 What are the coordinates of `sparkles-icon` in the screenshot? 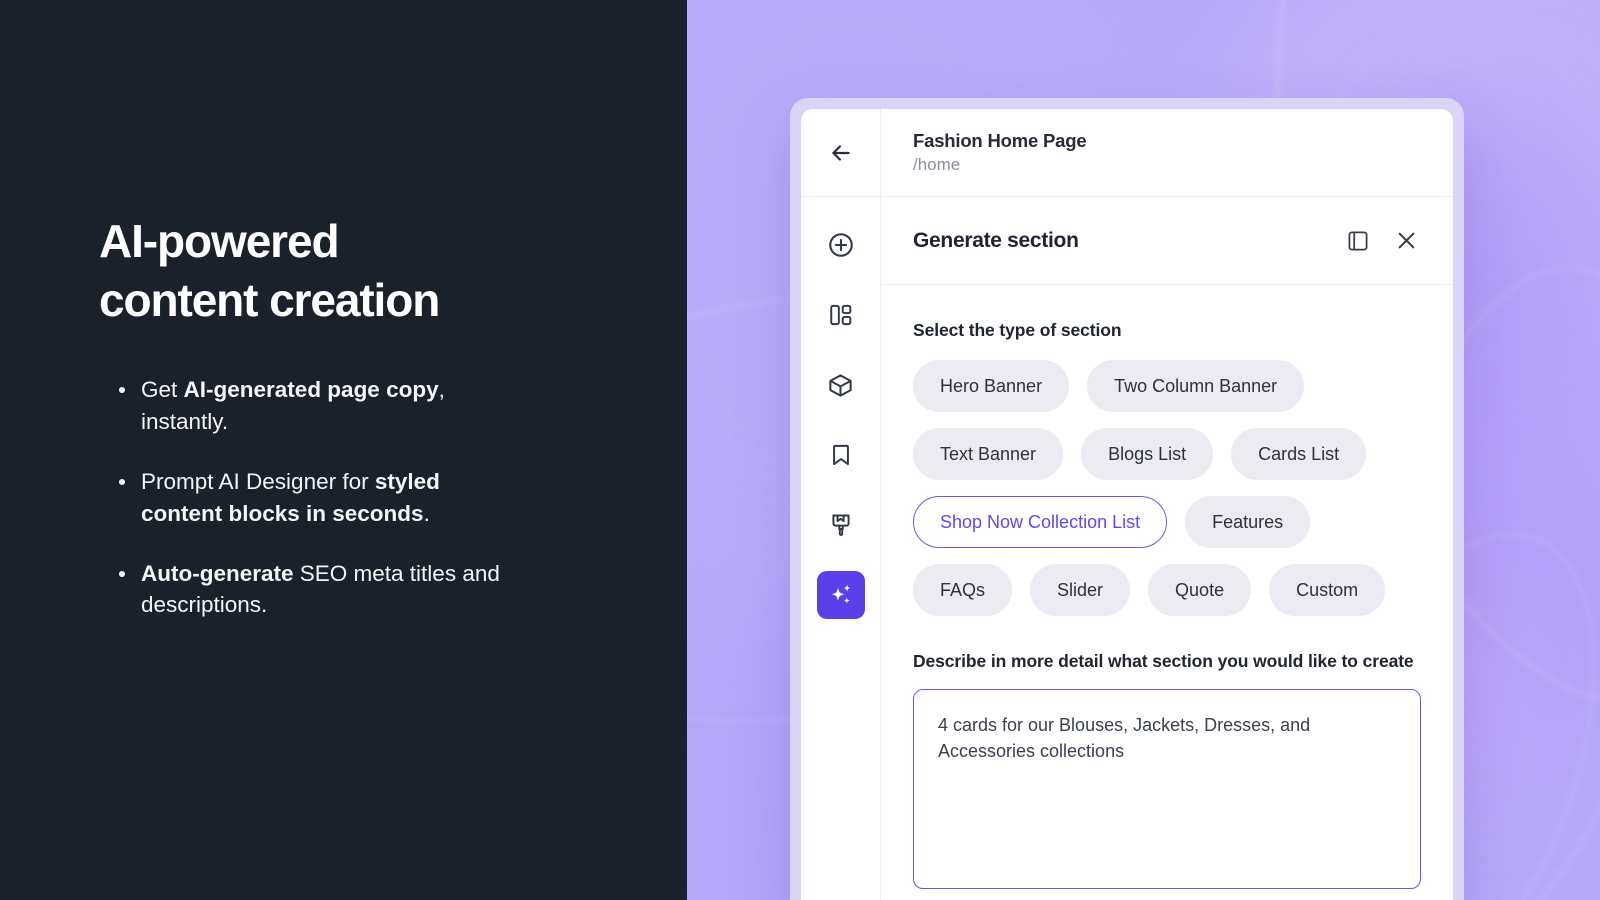 It's located at (840, 594).